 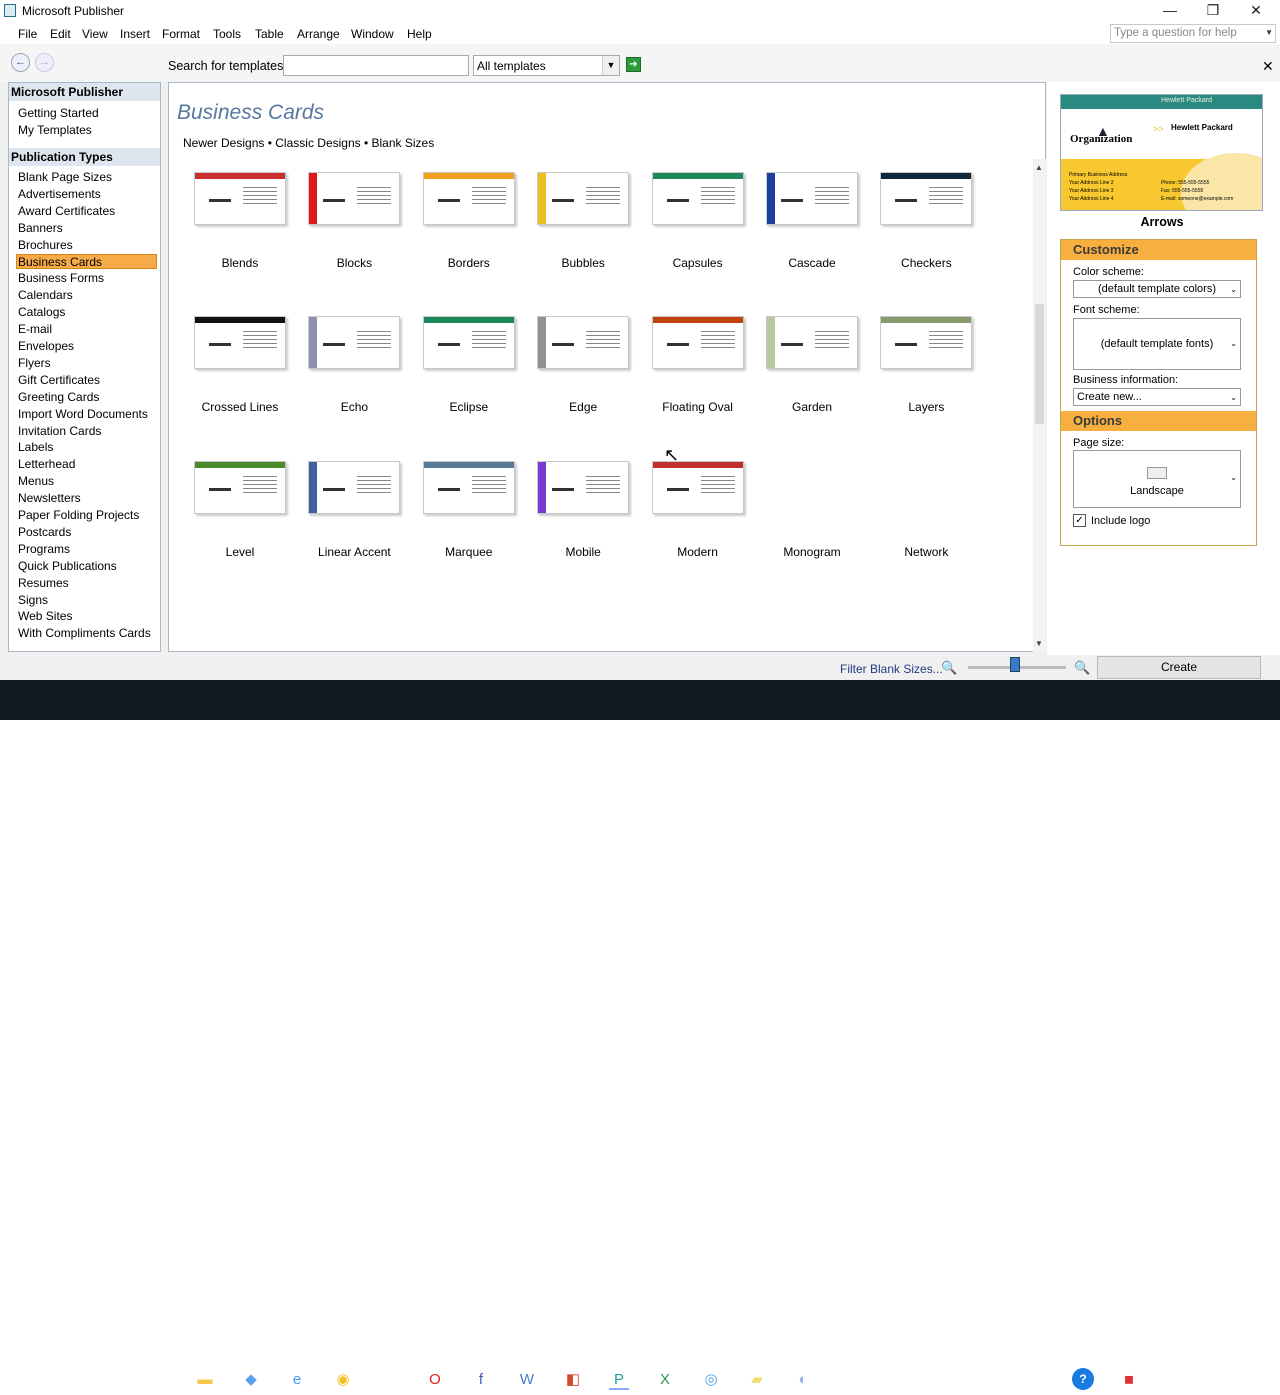 I want to click on template-item: Capsules, so click(x=698, y=221).